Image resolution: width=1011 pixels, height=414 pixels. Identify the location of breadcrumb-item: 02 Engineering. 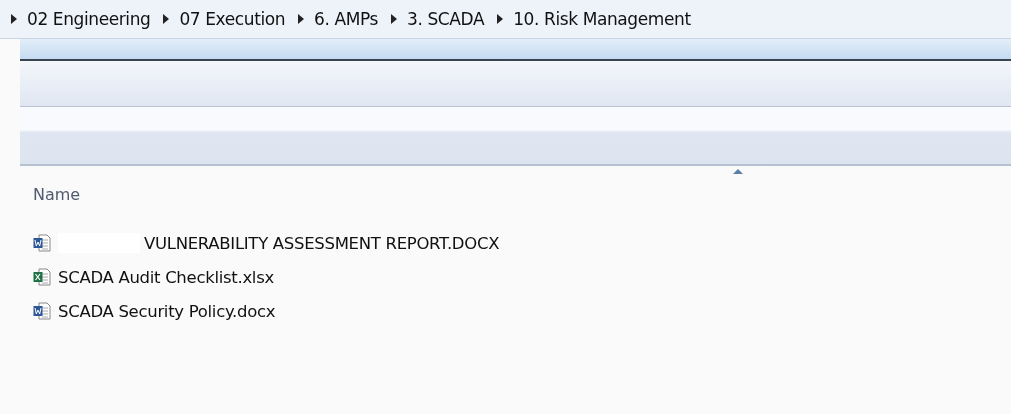
(89, 19).